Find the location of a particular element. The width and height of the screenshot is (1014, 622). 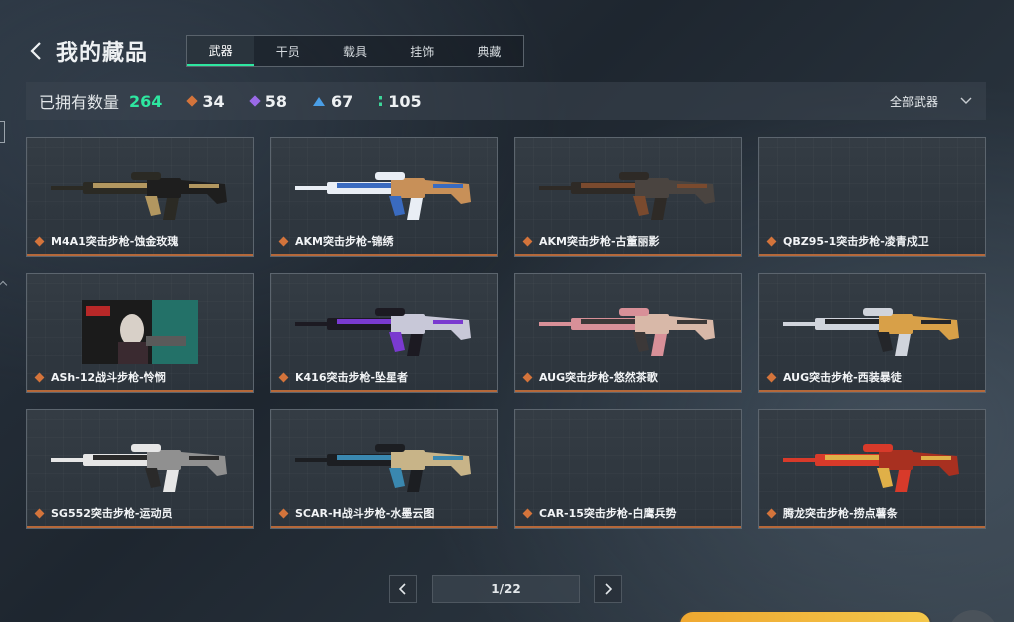

collection-item-card: M4A1突击步枪-蚀金玫瑰 is located at coordinates (140, 197).